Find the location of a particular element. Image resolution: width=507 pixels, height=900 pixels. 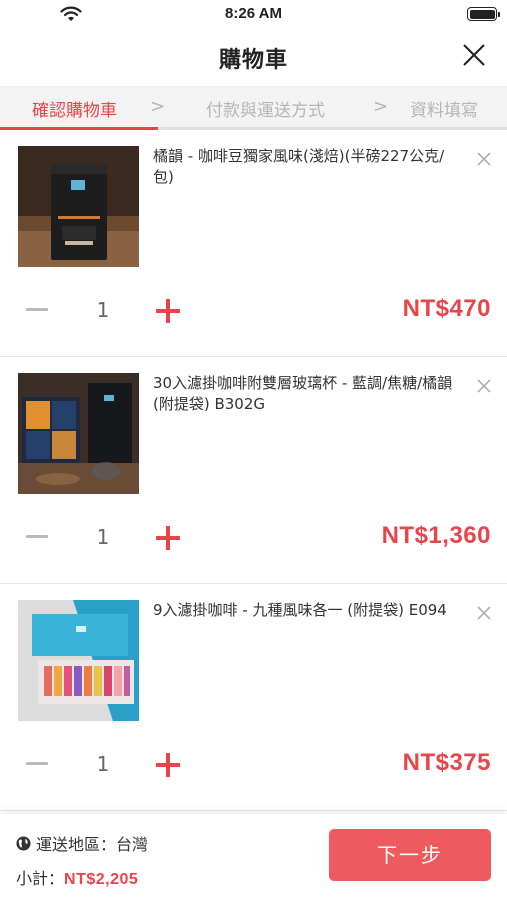

shipping-region-label: 運送地區：台灣 is located at coordinates (92, 844).